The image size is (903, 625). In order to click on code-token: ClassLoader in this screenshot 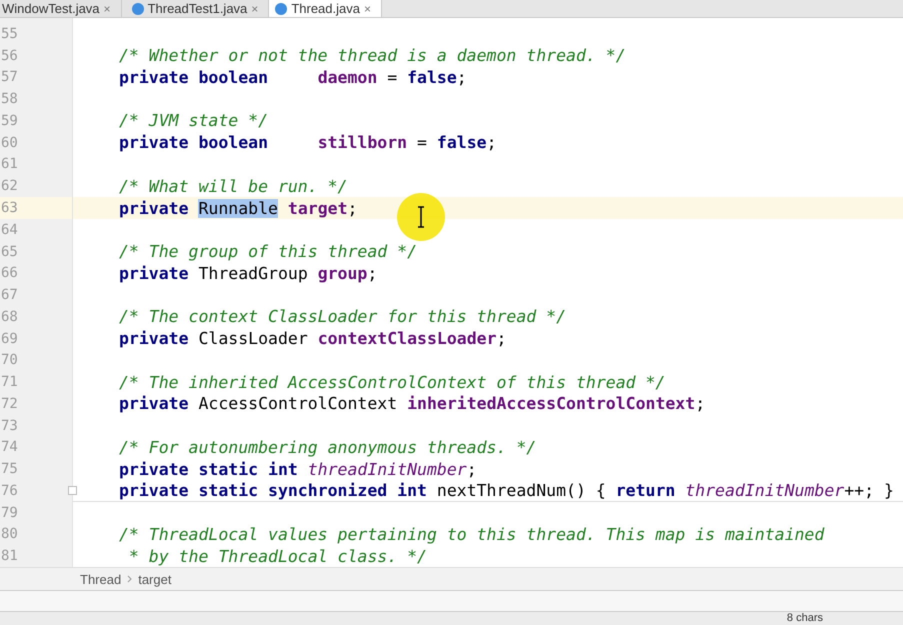, I will do `click(253, 338)`.